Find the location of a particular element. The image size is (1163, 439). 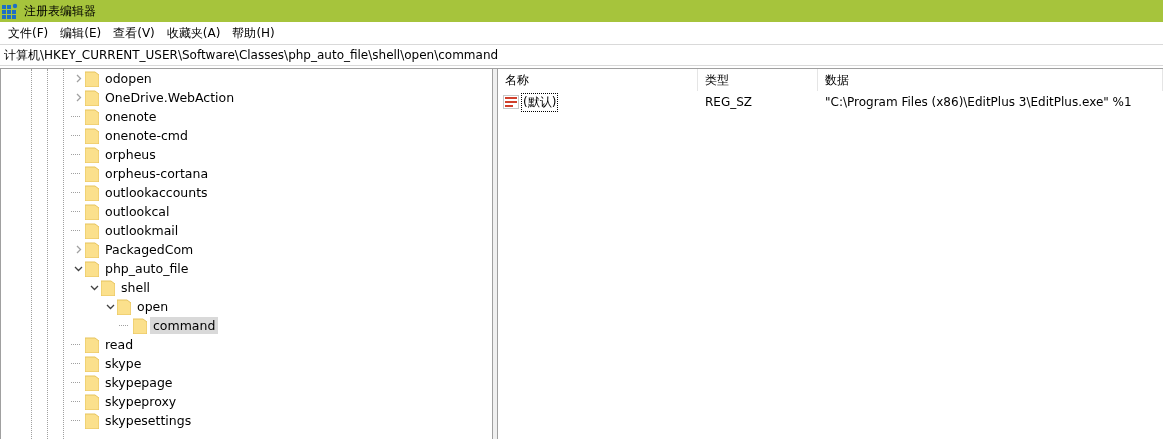

menu-item: 收藏夹(A) is located at coordinates (193, 33).